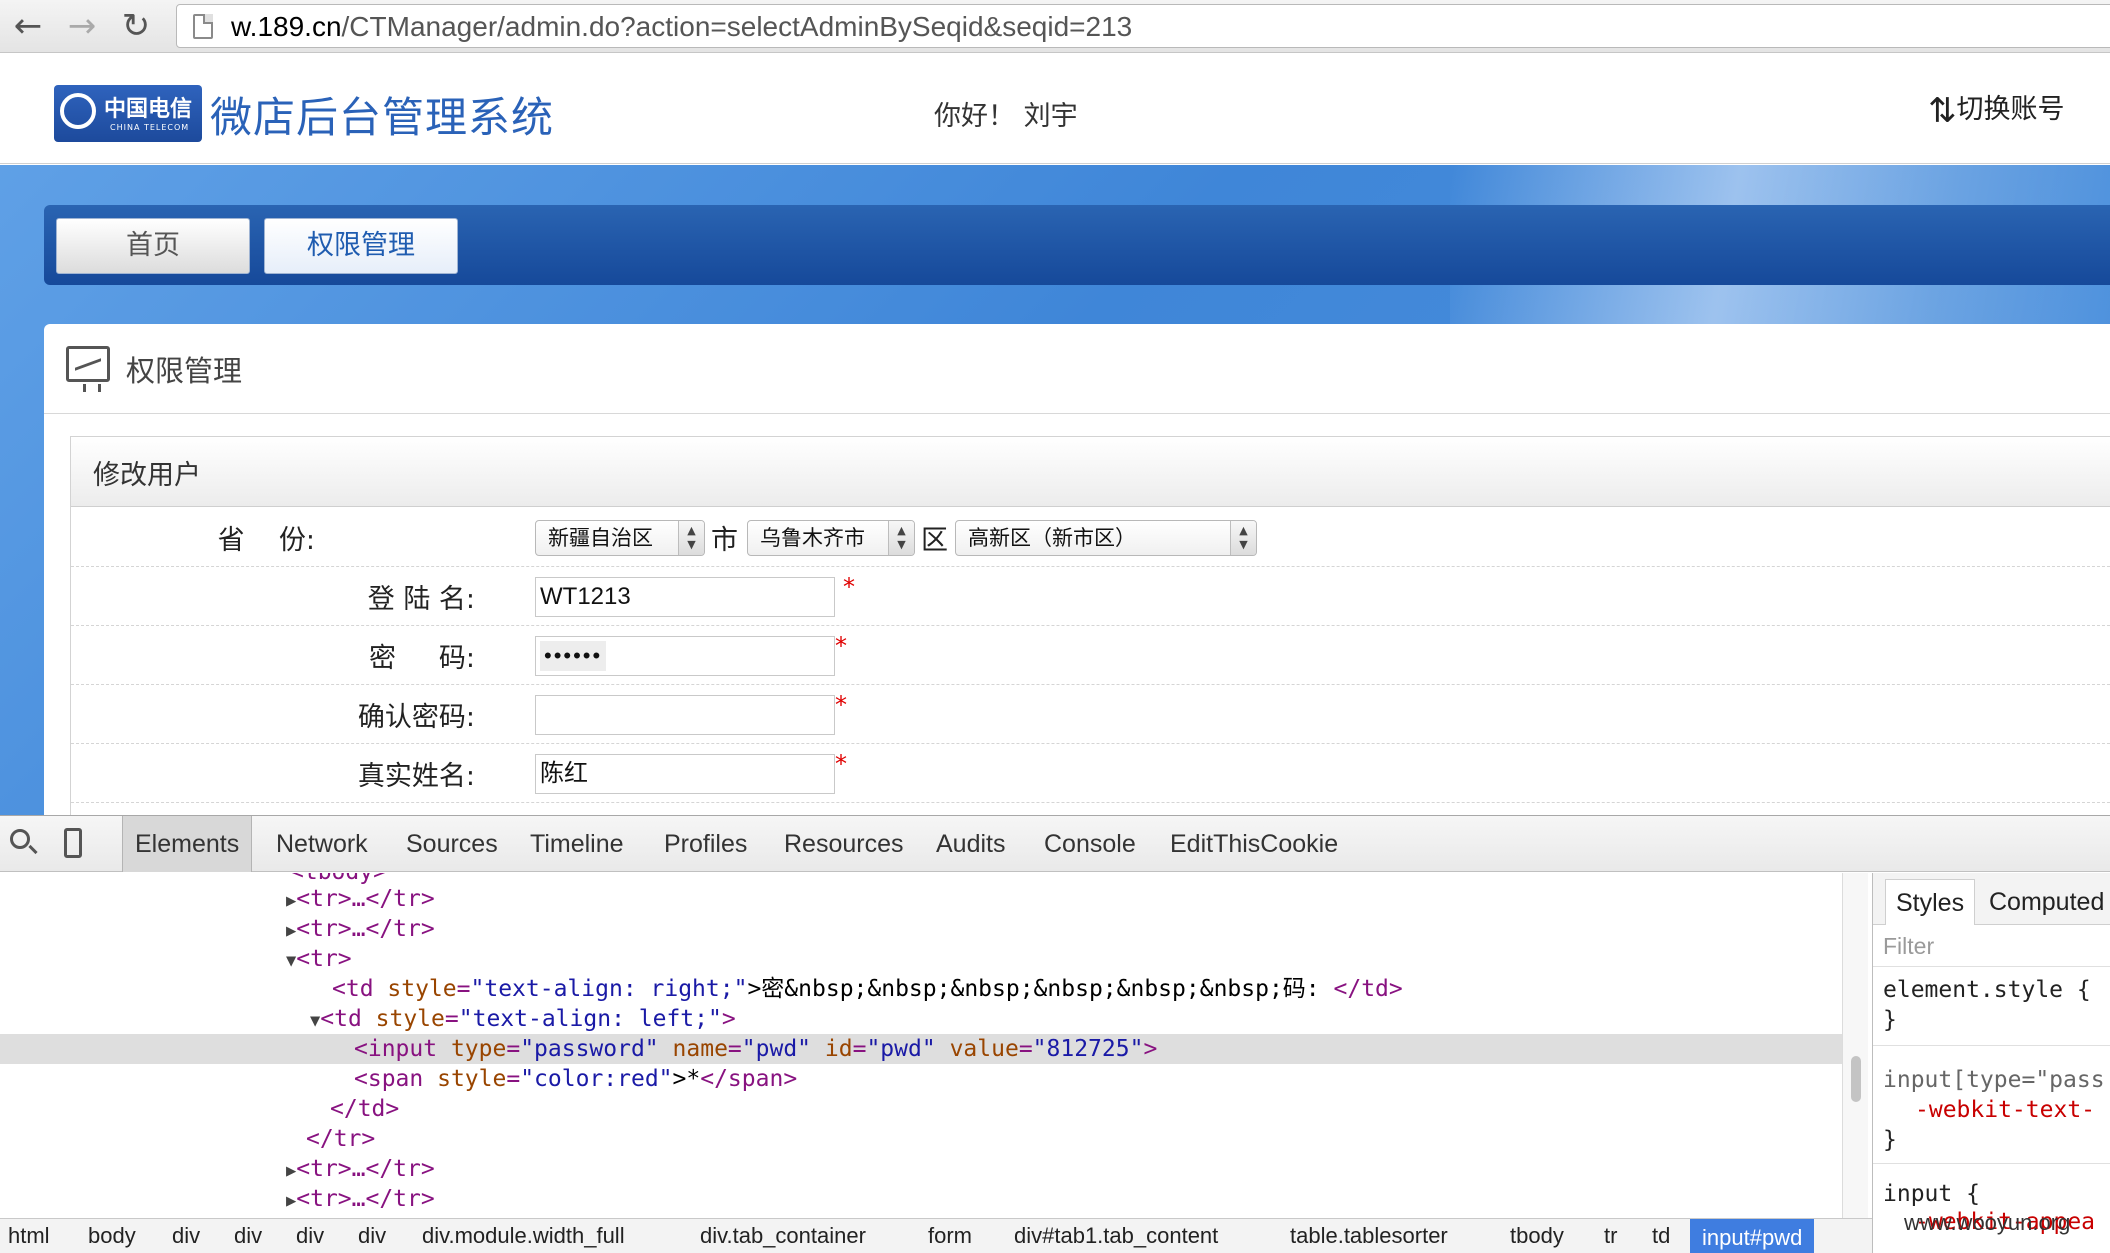 The width and height of the screenshot is (2110, 1253). I want to click on confirm-password-input, so click(685, 715).